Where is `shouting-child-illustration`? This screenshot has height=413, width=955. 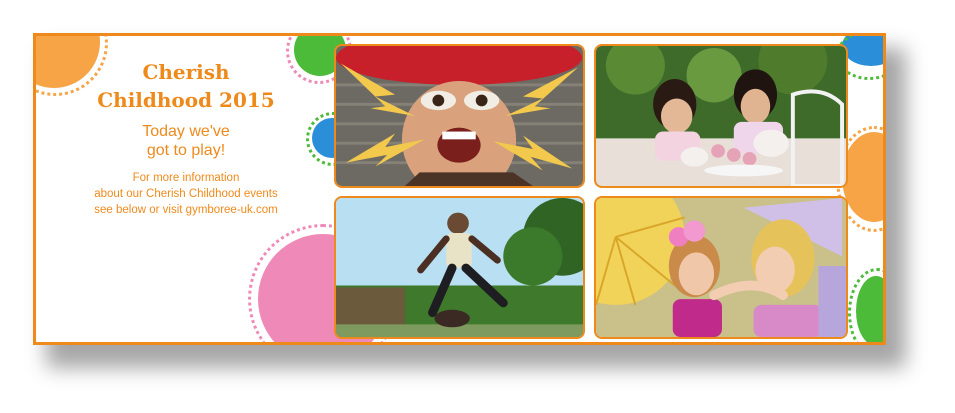 shouting-child-illustration is located at coordinates (459, 116).